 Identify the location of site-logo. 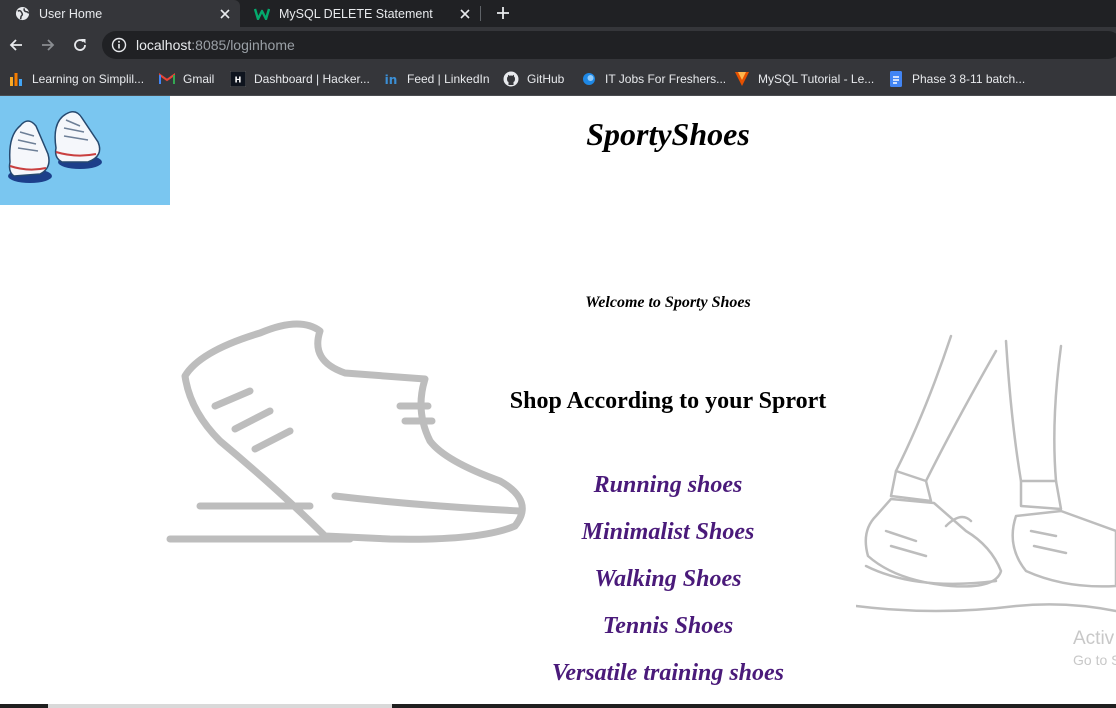
(85, 150).